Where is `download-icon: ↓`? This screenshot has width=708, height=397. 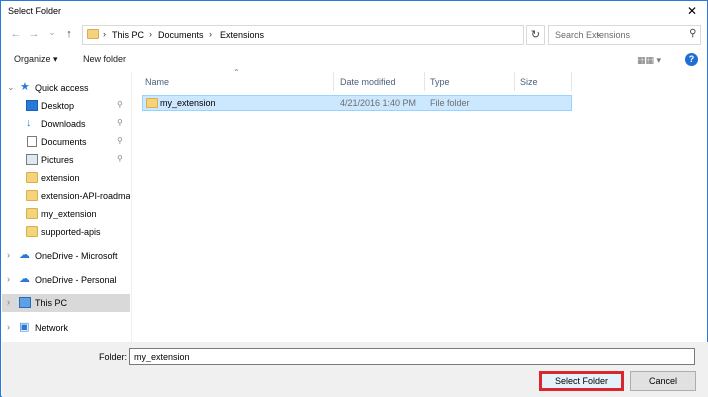 download-icon: ↓ is located at coordinates (29, 123).